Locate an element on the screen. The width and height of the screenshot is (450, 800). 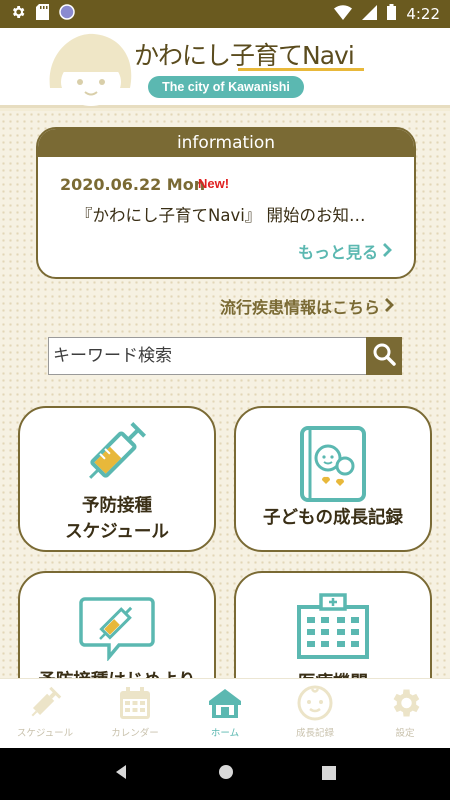
vaccination-schedule-tile: 予防接種 スケジュール is located at coordinates (117, 479).